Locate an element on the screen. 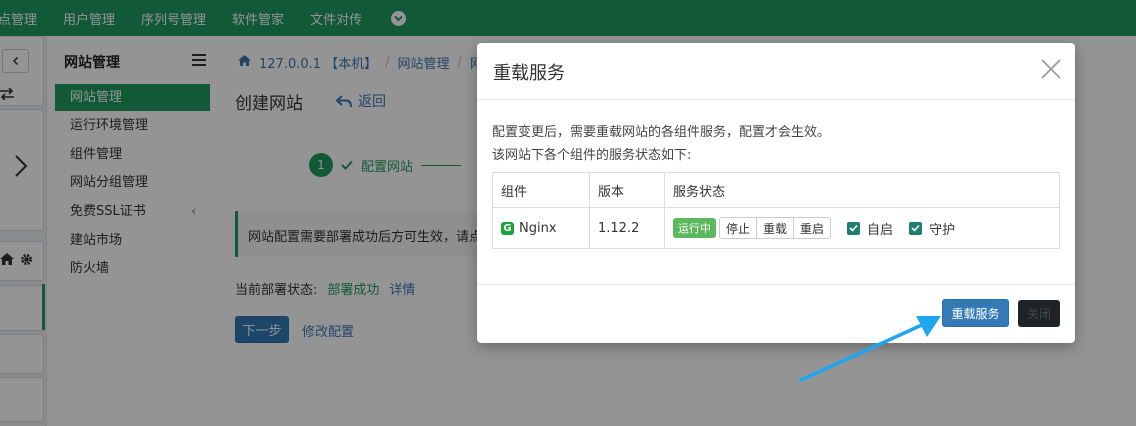 Image resolution: width=1136 pixels, height=426 pixels. guard-checkbox: 守护 is located at coordinates (932, 228).